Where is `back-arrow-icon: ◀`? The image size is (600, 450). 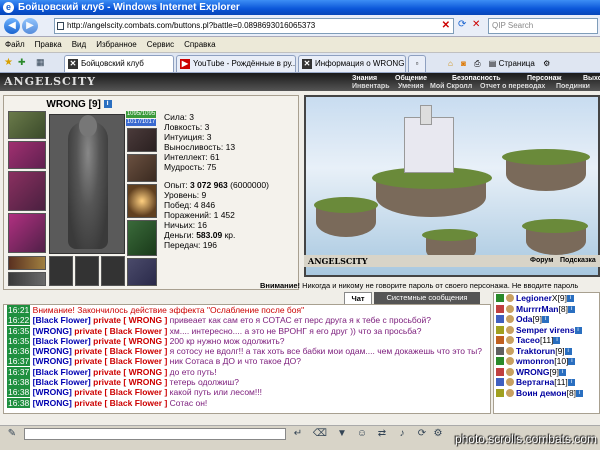
back-arrow-icon: ◀ is located at coordinates (12, 26).